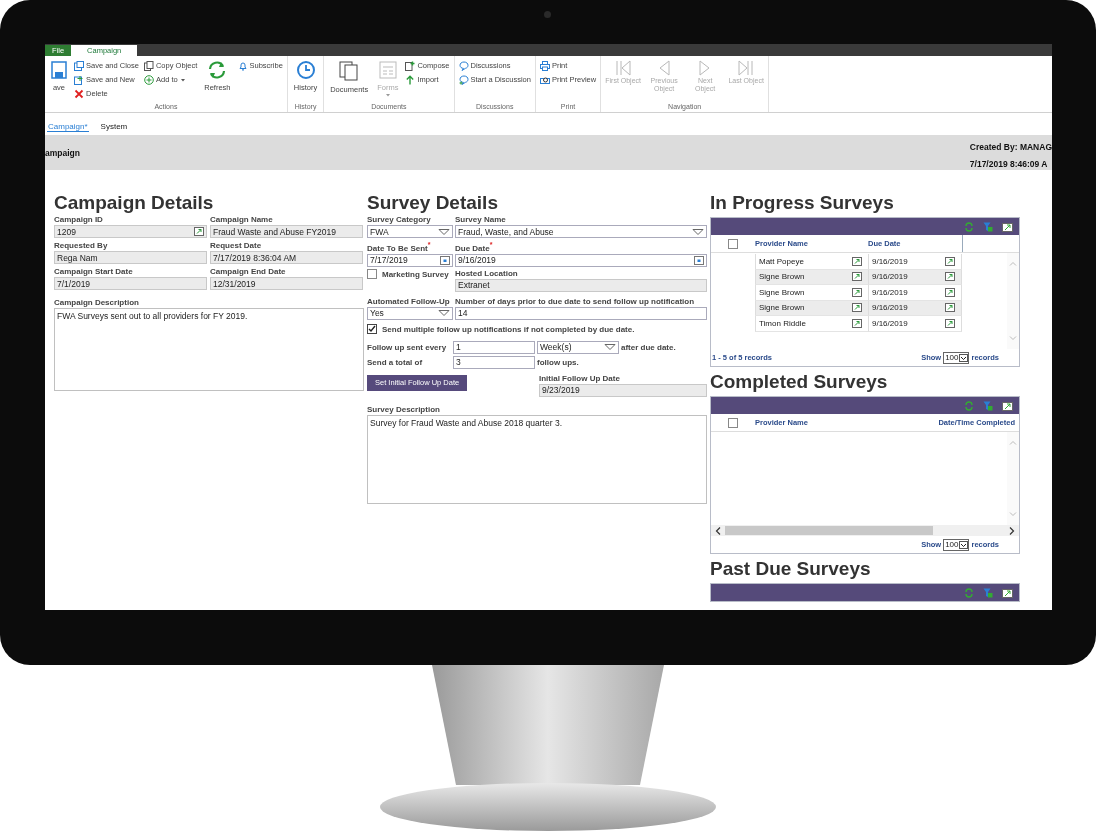 Image resolution: width=1096 pixels, height=835 pixels. I want to click on field-label: Campaign Start Date, so click(94, 271).